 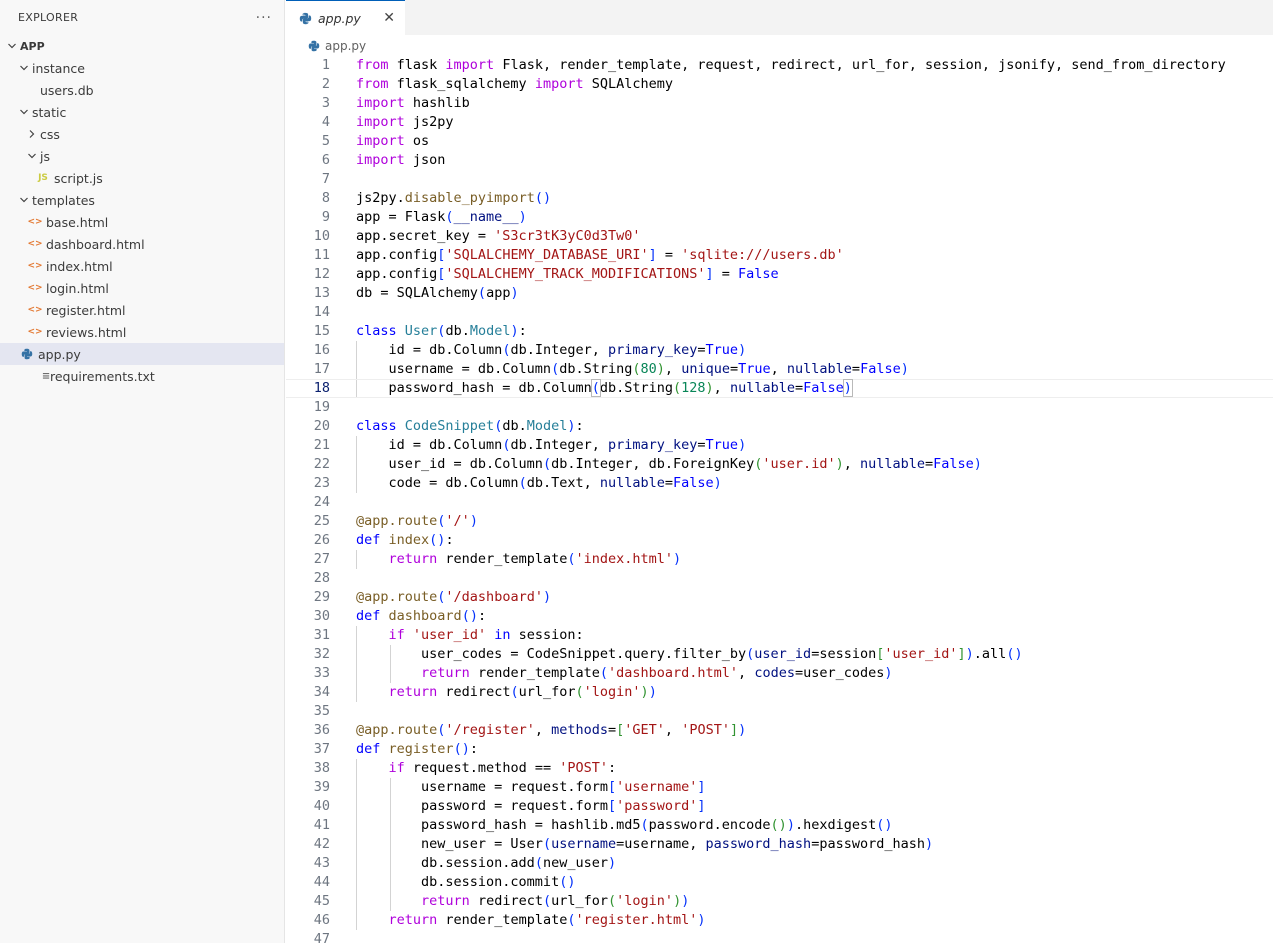 I want to click on tree-item-script-js: JS script.js, so click(x=142, y=178).